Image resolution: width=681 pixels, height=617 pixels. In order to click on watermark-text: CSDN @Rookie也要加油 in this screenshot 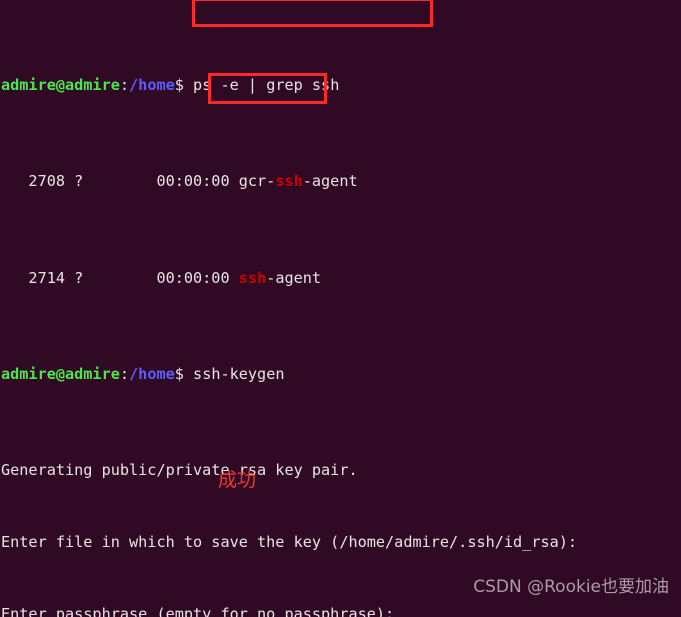, I will do `click(571, 586)`.